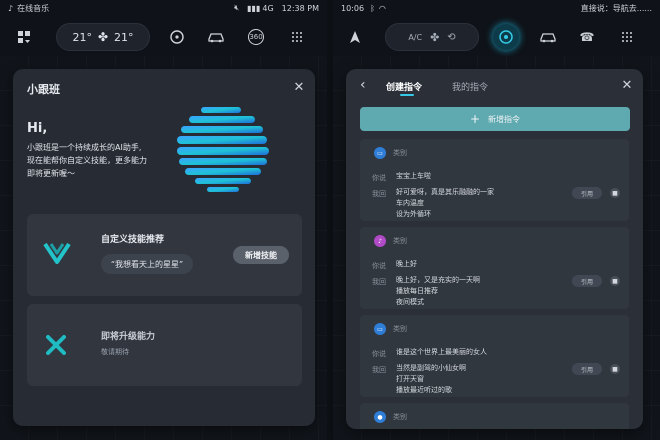 The image size is (660, 440). I want to click on add-command-button: + 新增指令, so click(495, 119).